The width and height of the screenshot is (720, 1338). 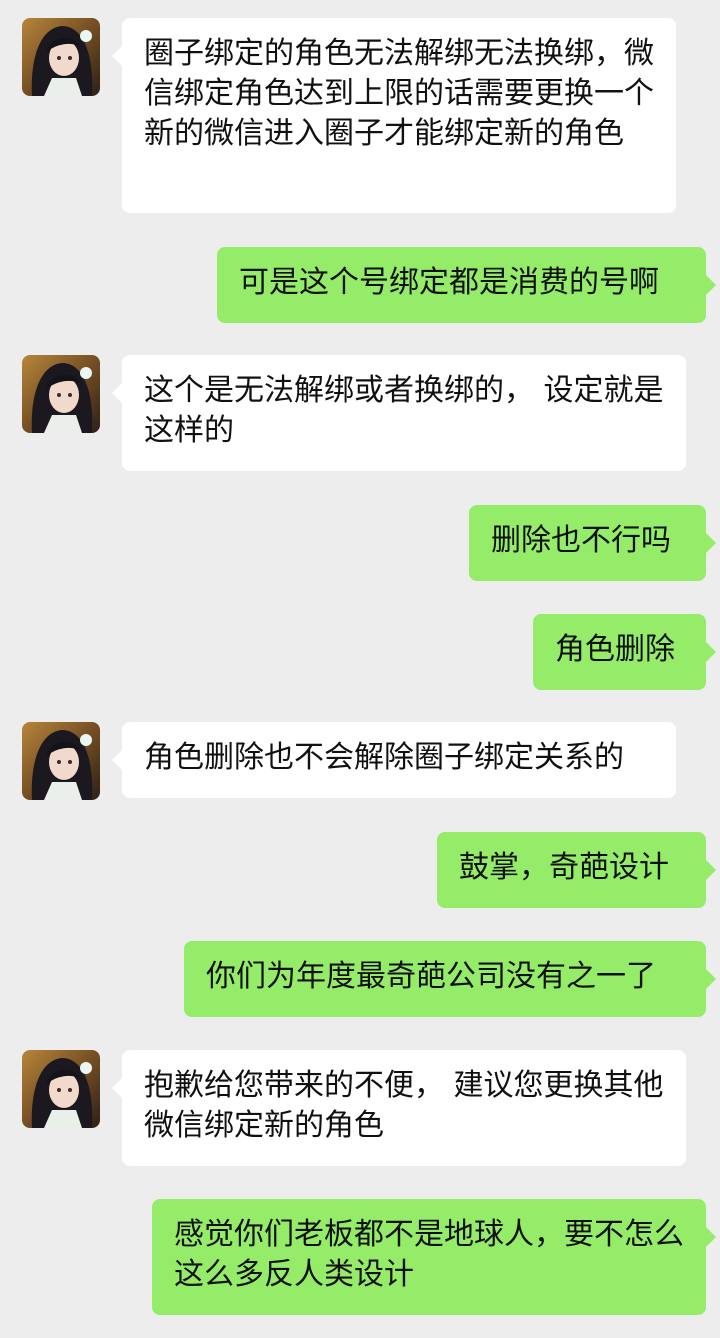 What do you see at coordinates (399, 1108) in the screenshot?
I see `incoming-message-bubble: 抱歉给您带来的不便， 建议您更换其他微信绑定新的角色` at bounding box center [399, 1108].